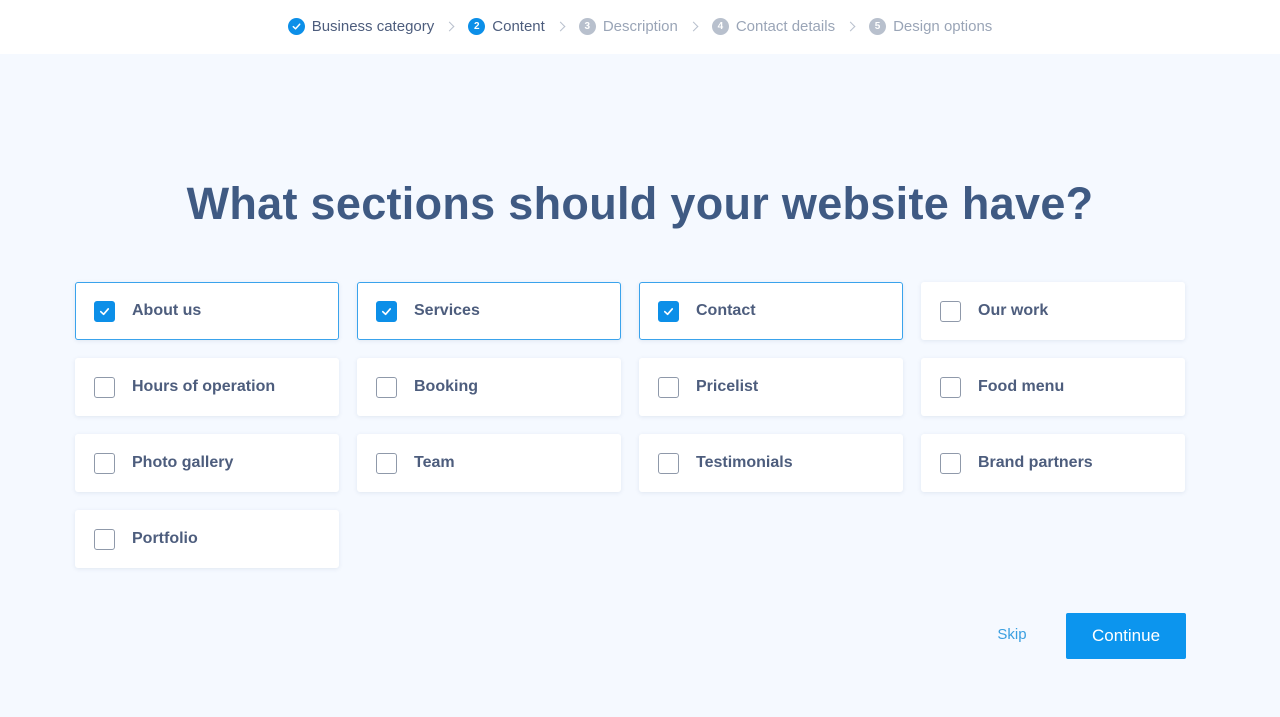 This screenshot has height=717, width=1280. Describe the element at coordinates (771, 311) in the screenshot. I see `option-card: Contact` at that location.